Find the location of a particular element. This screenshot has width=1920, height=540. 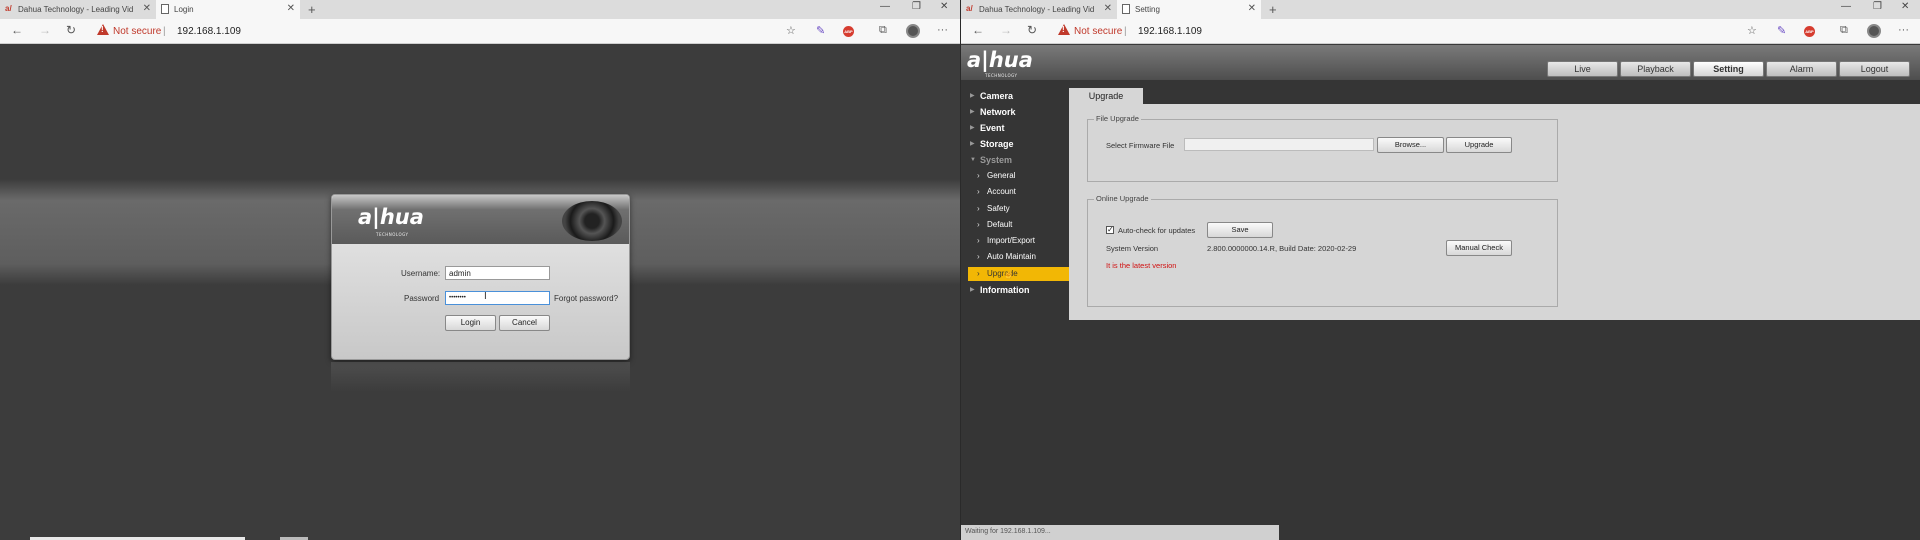

tab-alarm: Alarm is located at coordinates (1801, 69).